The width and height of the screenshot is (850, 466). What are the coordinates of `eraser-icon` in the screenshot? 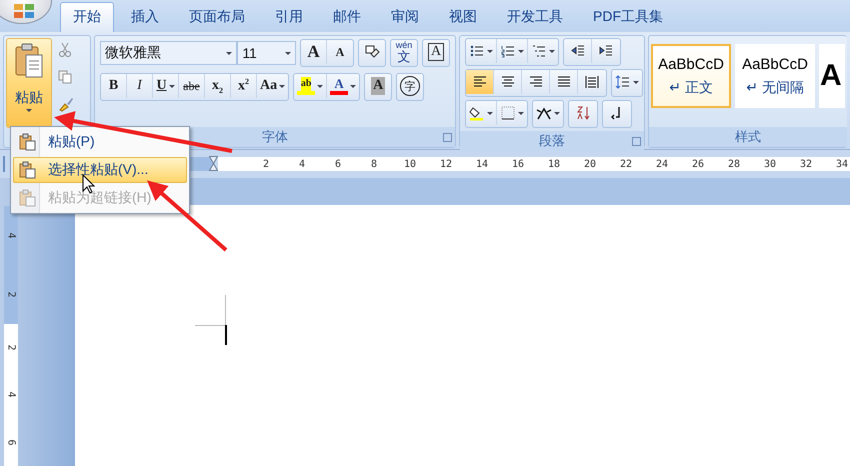 It's located at (372, 52).